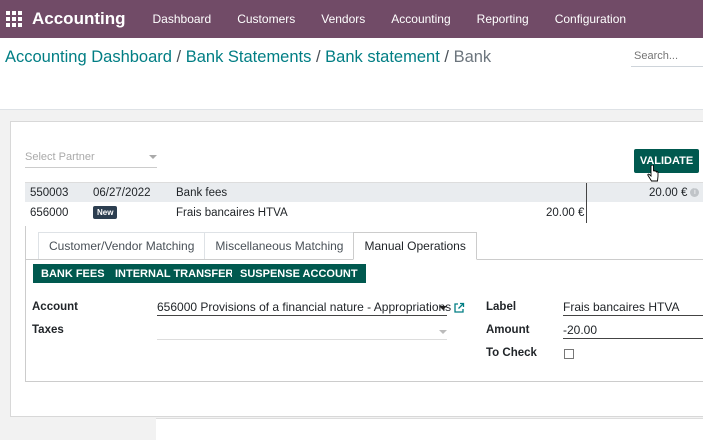 This screenshot has width=703, height=440. Describe the element at coordinates (364, 213) in the screenshot. I see `proposition-line-row: 656000 New Frais bancaires HTVA 20.00 €` at that location.